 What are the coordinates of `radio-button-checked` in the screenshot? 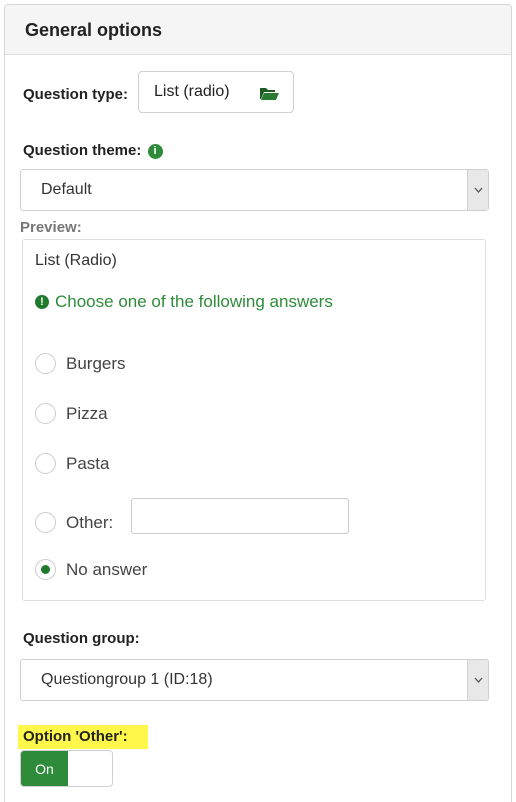 It's located at (45, 569).